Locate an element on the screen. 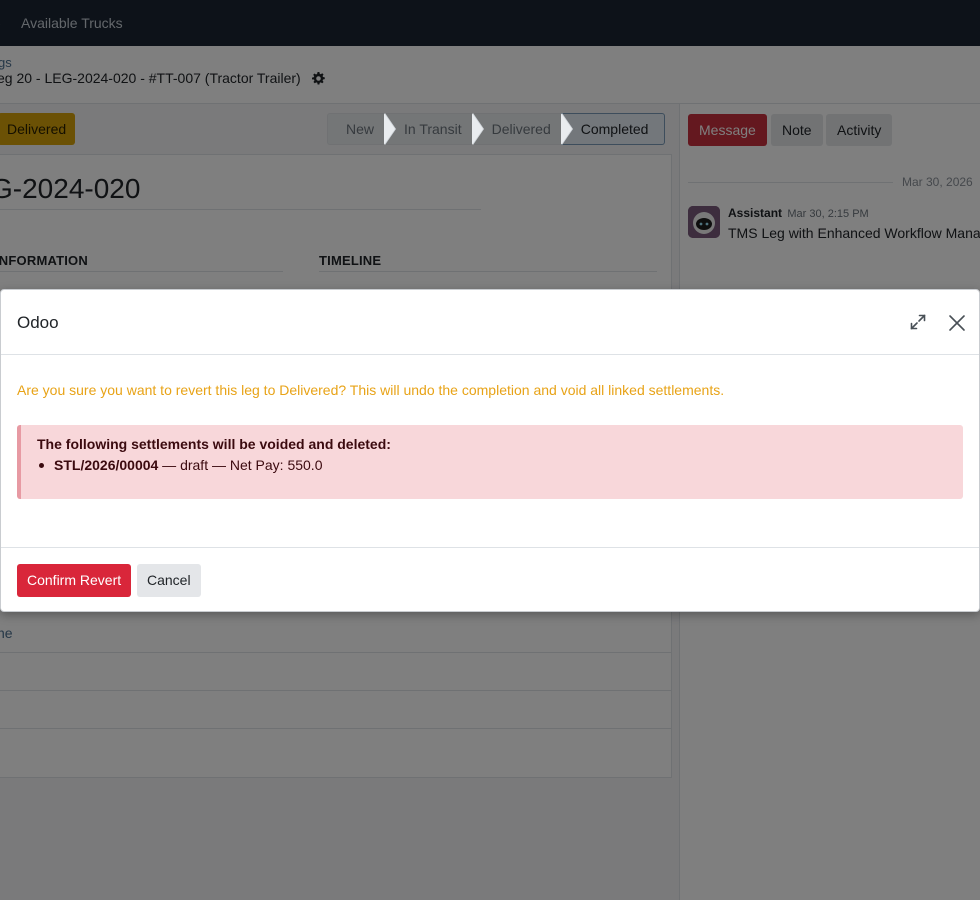  settlement-detail: — draft — Net Pay: 550.0 is located at coordinates (240, 465).